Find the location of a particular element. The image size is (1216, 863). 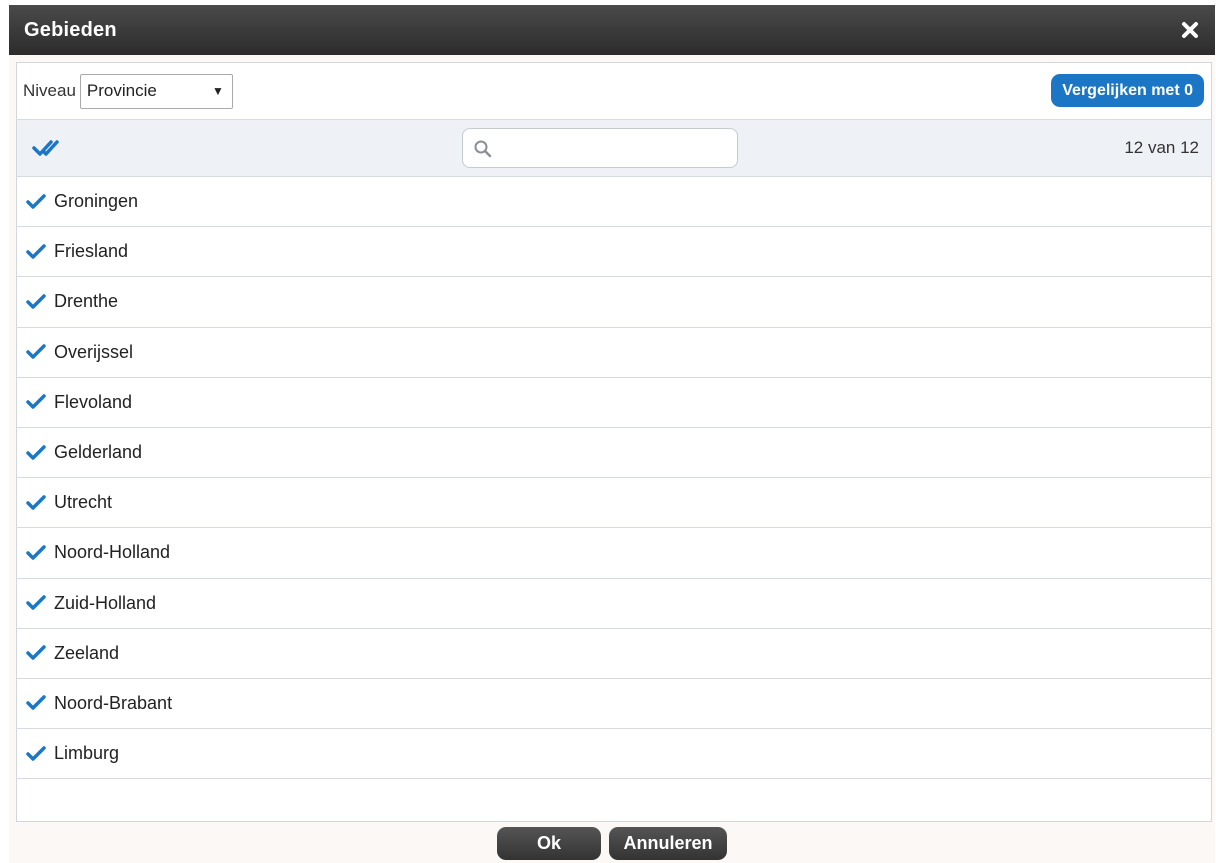

list-item-label: Limburg is located at coordinates (87, 753).